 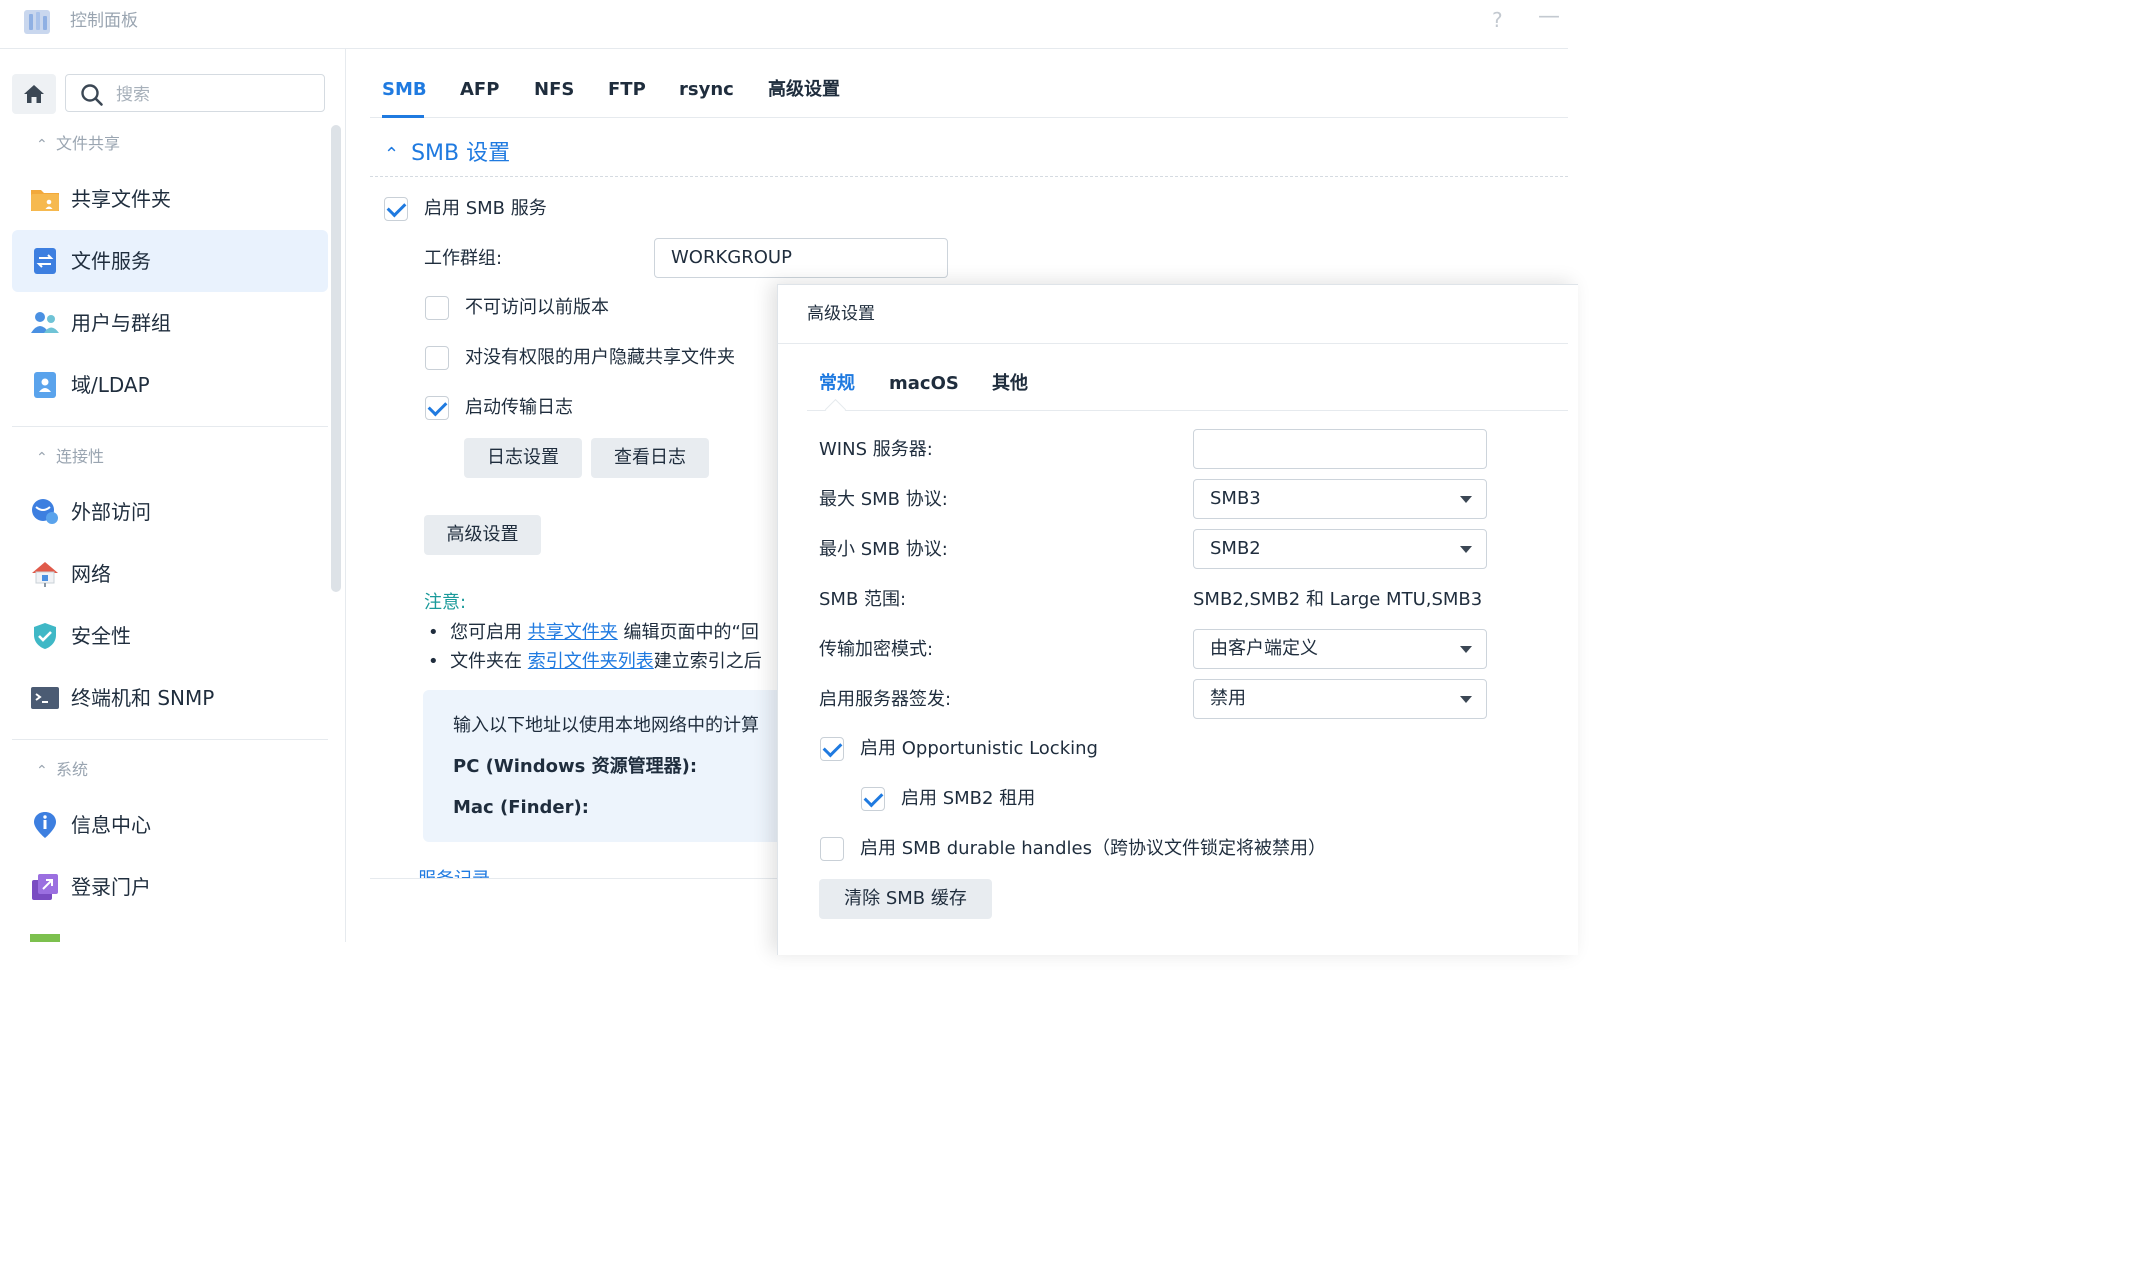 What do you see at coordinates (883, 499) in the screenshot?
I see `max-smb-label: 最大 SMB 协议:` at bounding box center [883, 499].